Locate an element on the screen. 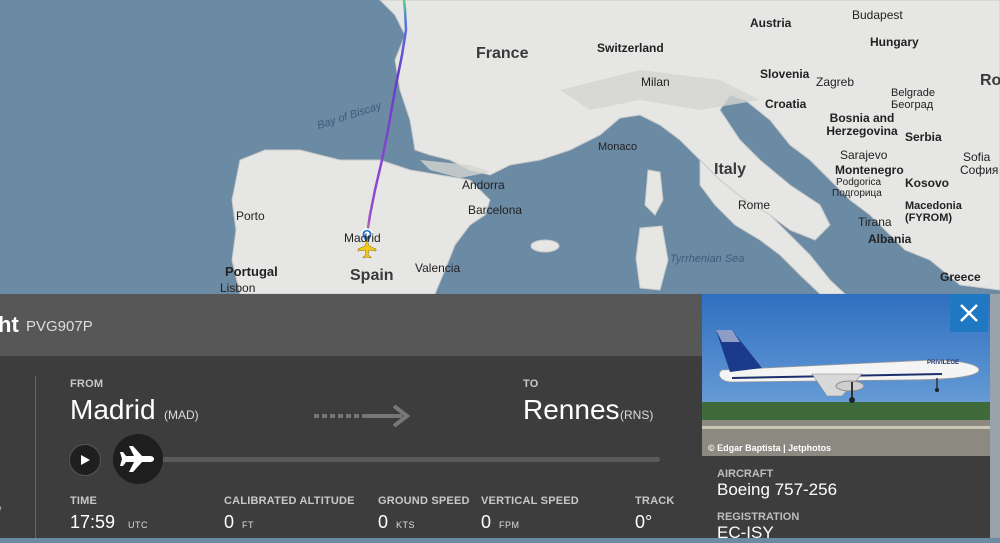 Image resolution: width=1000 pixels, height=543 pixels. map-label-sofia: Sofia is located at coordinates (977, 157).